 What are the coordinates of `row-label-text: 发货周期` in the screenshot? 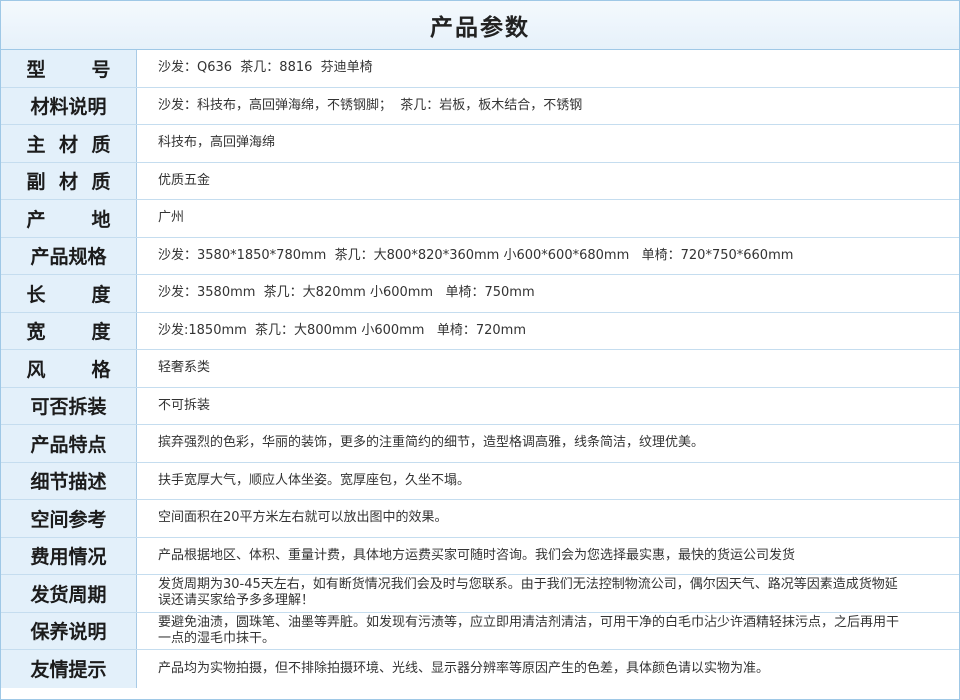 It's located at (68, 594).